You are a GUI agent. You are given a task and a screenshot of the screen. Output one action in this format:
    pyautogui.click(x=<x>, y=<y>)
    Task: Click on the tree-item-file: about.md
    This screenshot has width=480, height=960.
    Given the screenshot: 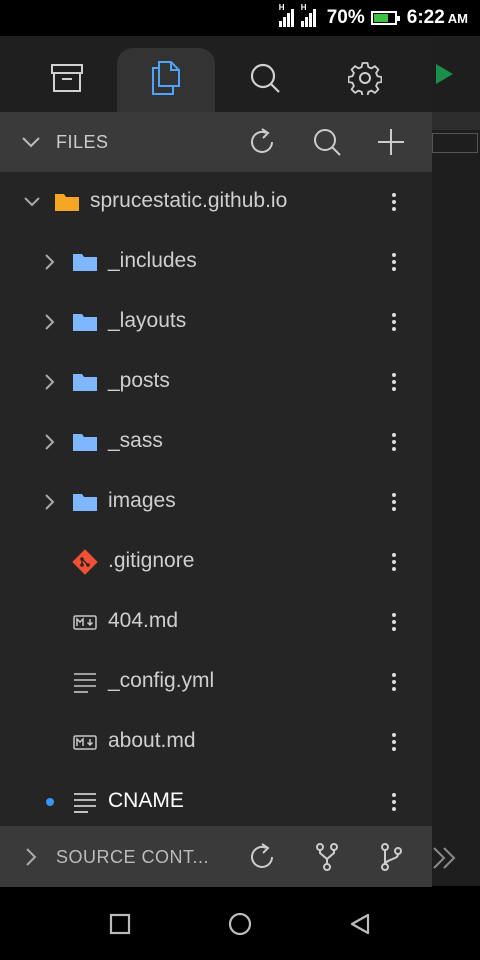 What is the action you would take?
    pyautogui.click(x=216, y=742)
    